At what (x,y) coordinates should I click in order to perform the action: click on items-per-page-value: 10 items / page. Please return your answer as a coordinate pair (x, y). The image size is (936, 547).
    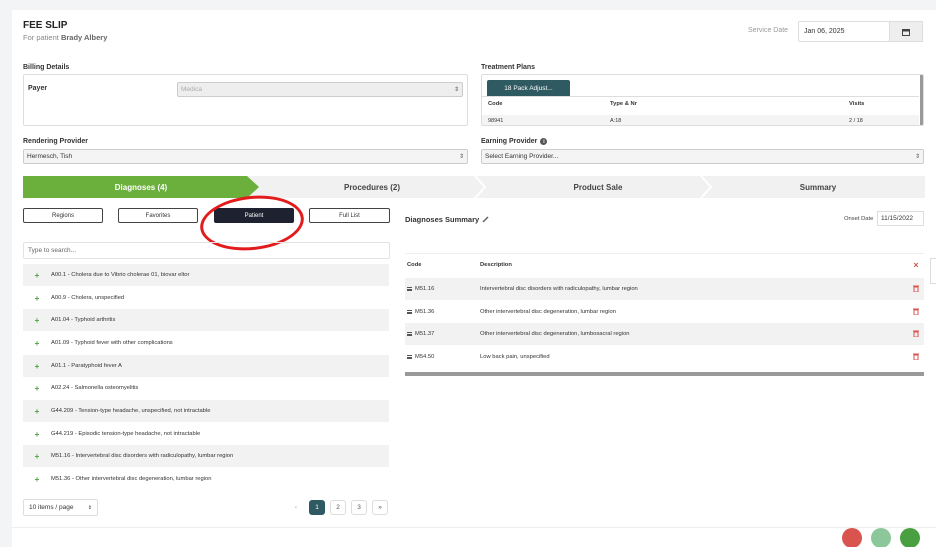
    Looking at the image, I should click on (51, 507).